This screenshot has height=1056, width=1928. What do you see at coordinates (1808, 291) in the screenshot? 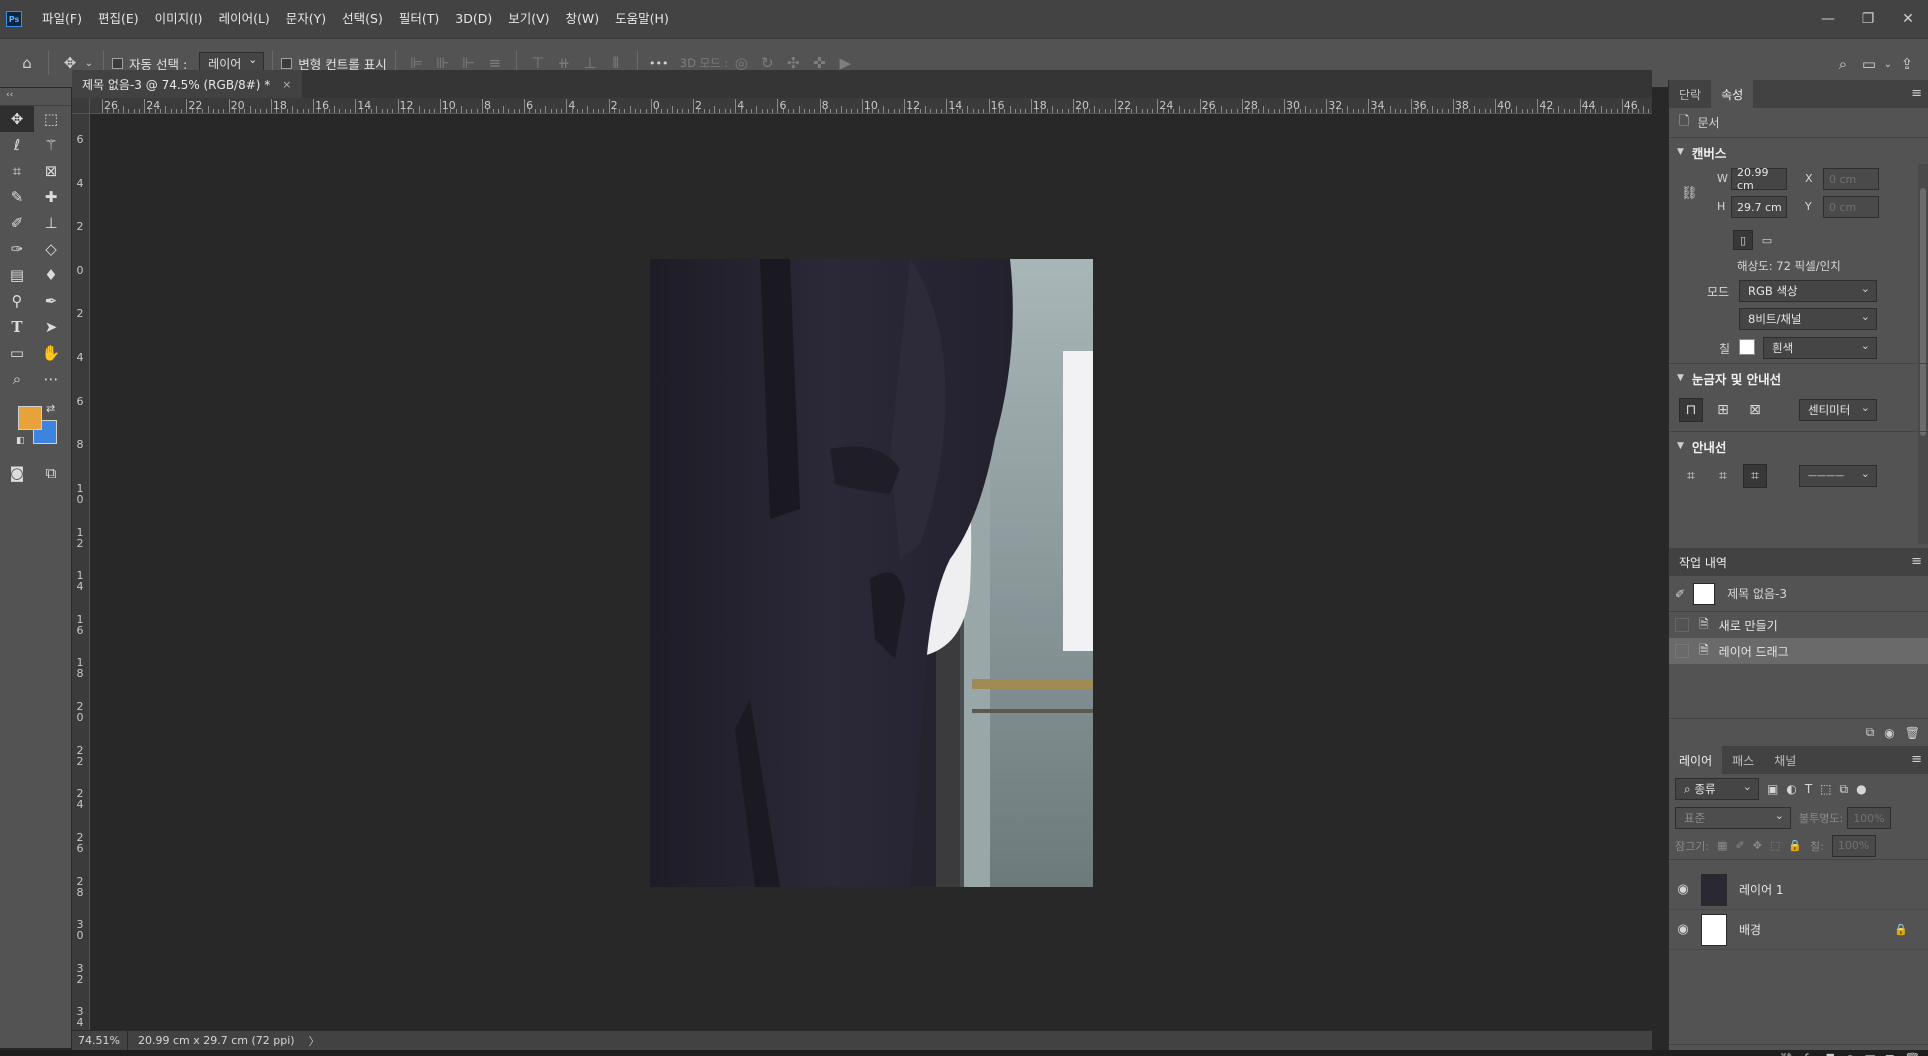
I see `mode-dropdown: RGB 색상` at bounding box center [1808, 291].